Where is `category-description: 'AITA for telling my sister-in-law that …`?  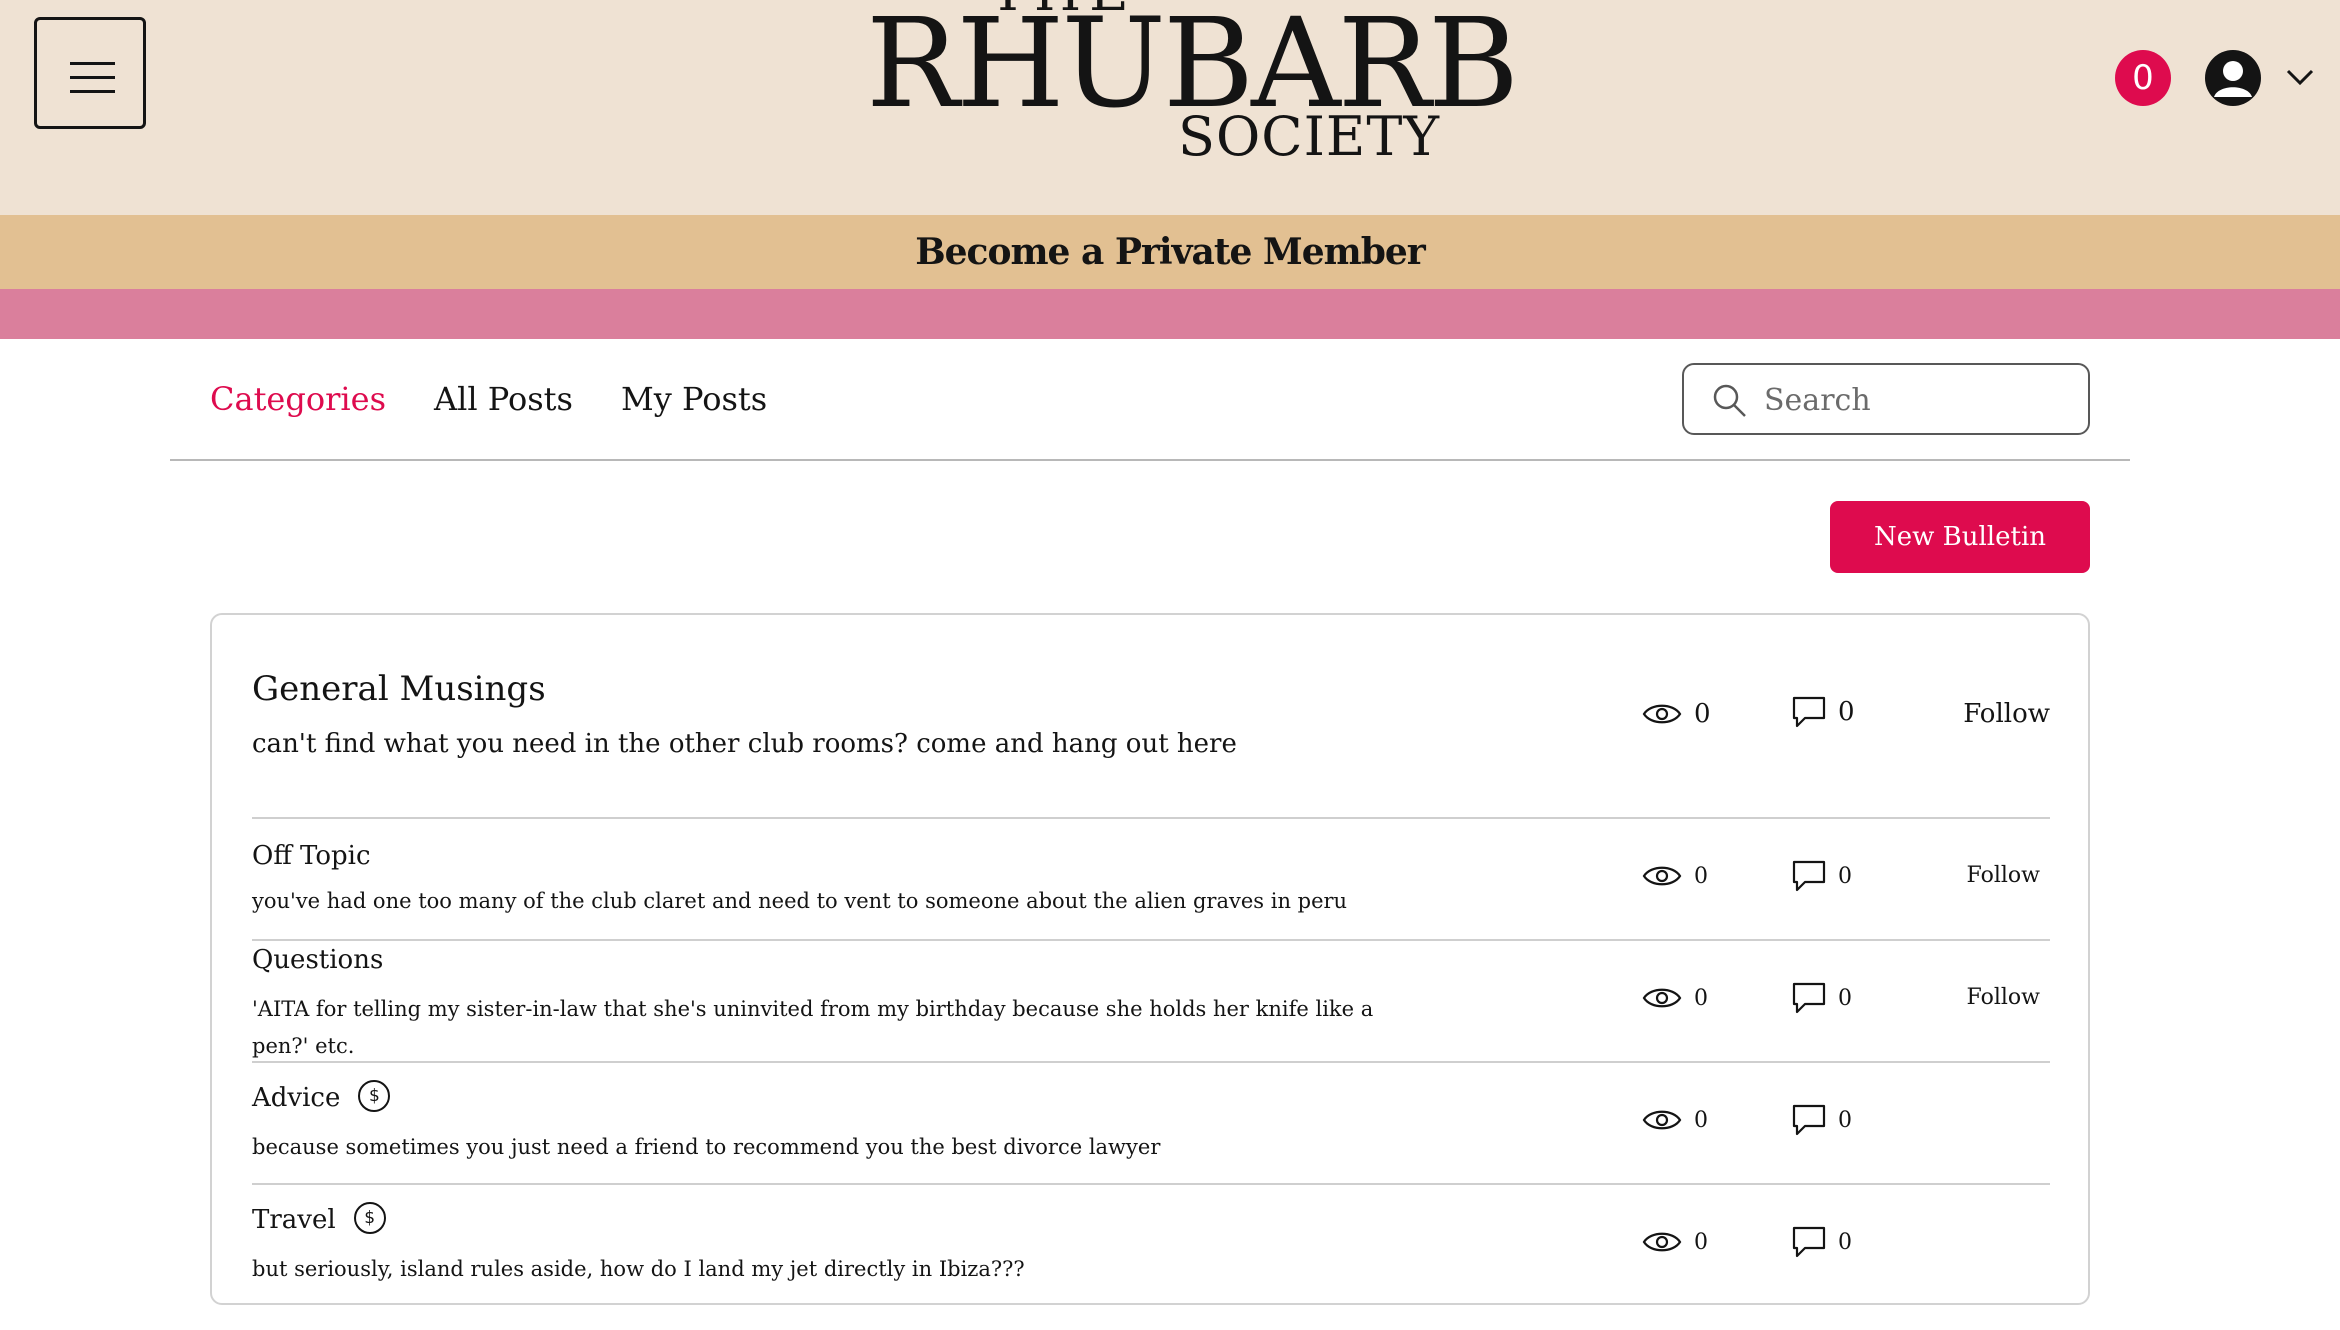 category-description: 'AITA for telling my sister-in-law that … is located at coordinates (813, 1027).